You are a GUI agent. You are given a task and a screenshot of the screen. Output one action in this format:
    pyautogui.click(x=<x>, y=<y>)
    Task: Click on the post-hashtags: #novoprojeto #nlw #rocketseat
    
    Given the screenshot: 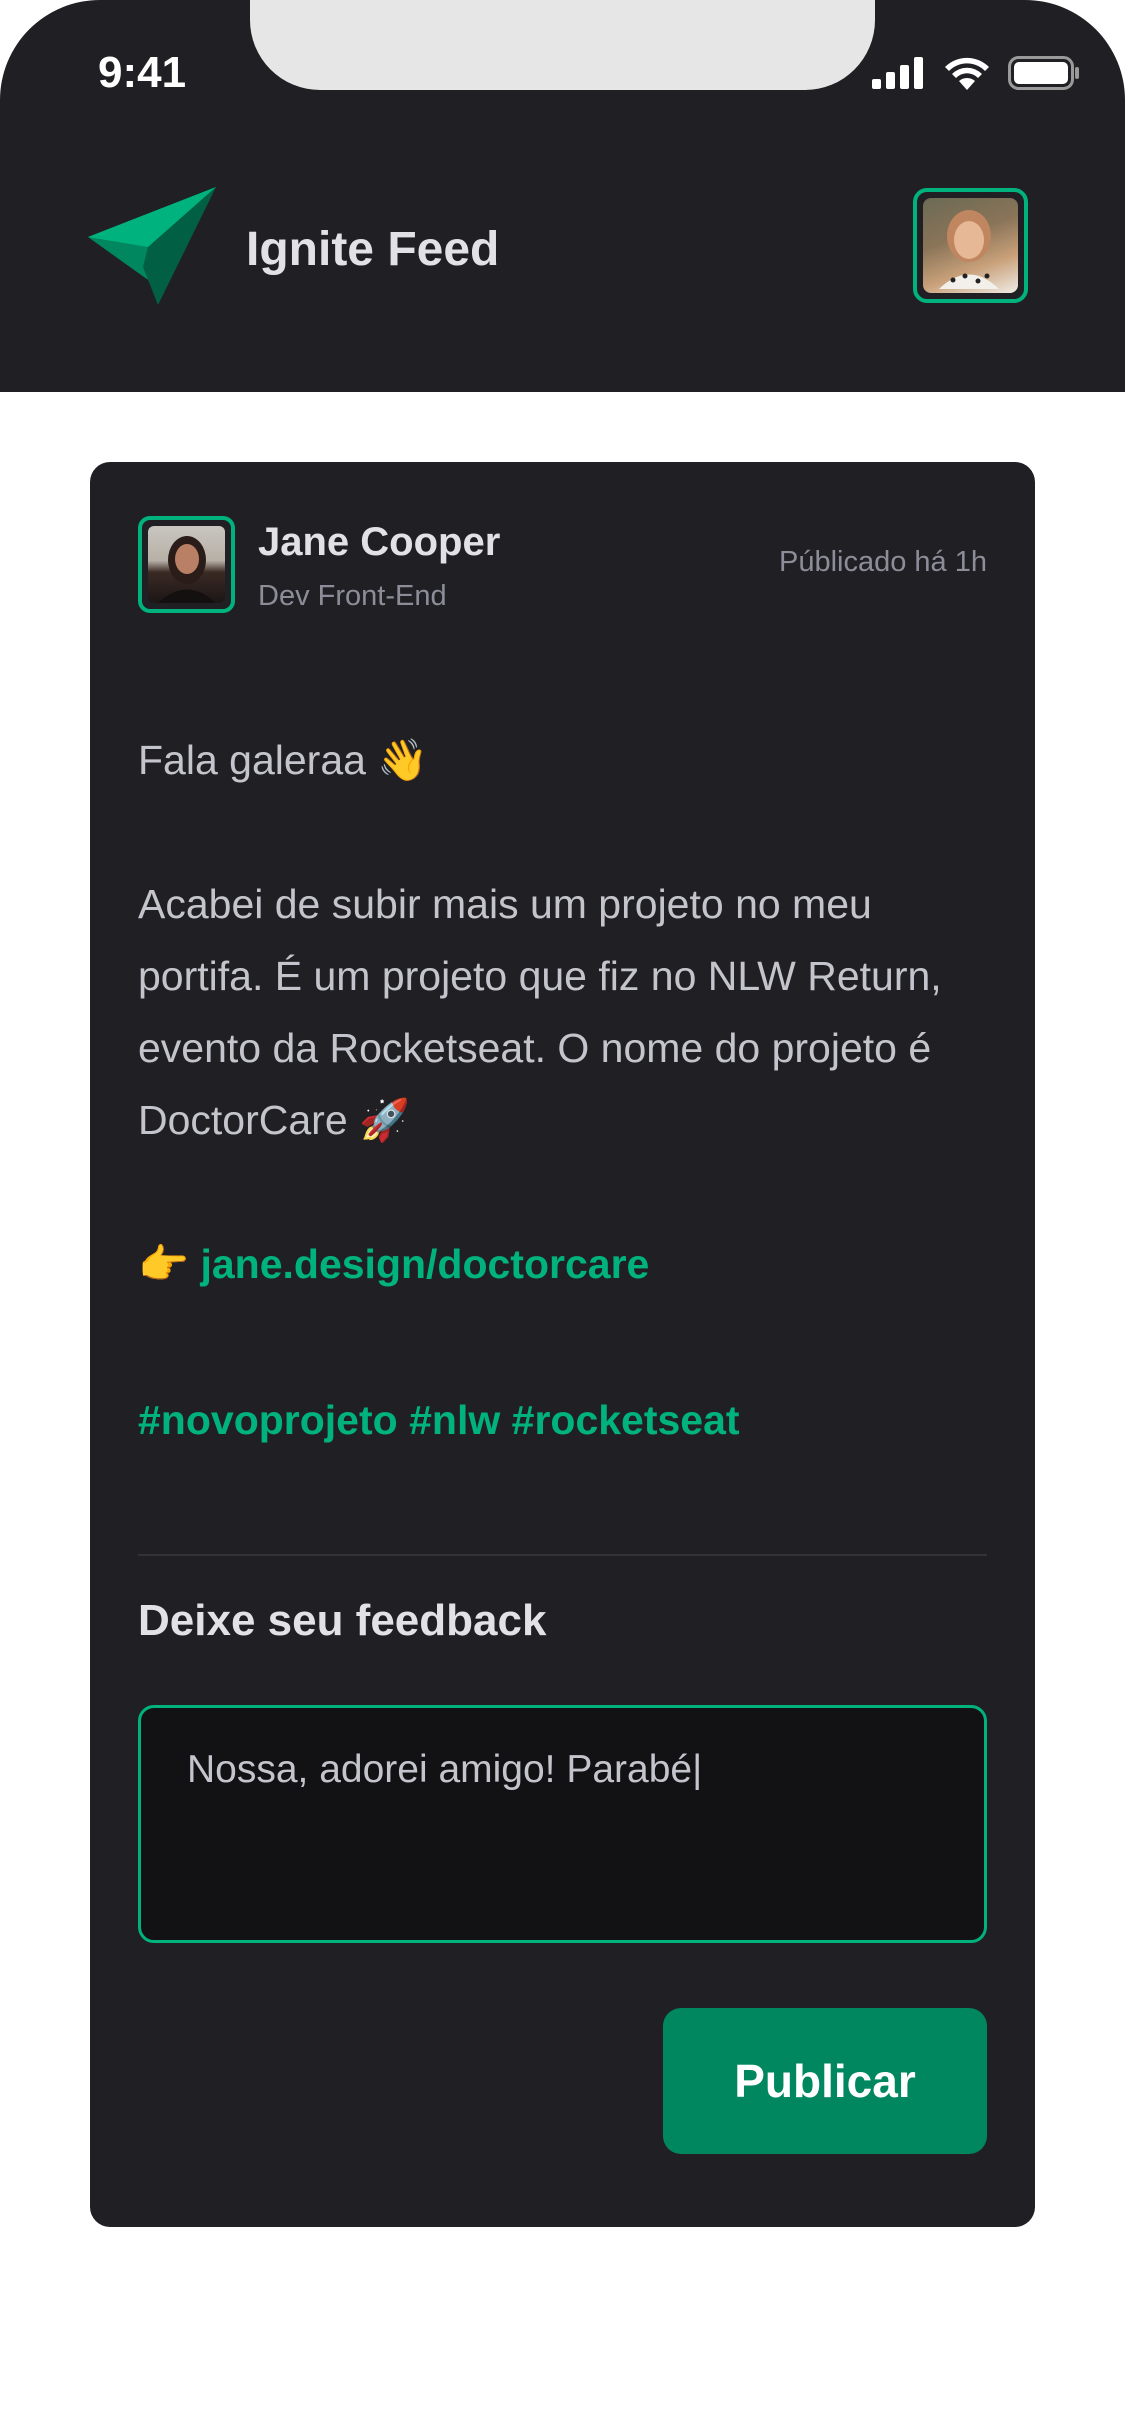 What is the action you would take?
    pyautogui.click(x=563, y=1420)
    